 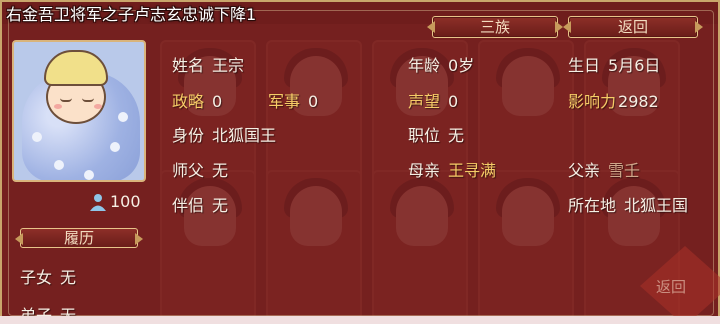 I want to click on field-master: 师父无, so click(x=200, y=170).